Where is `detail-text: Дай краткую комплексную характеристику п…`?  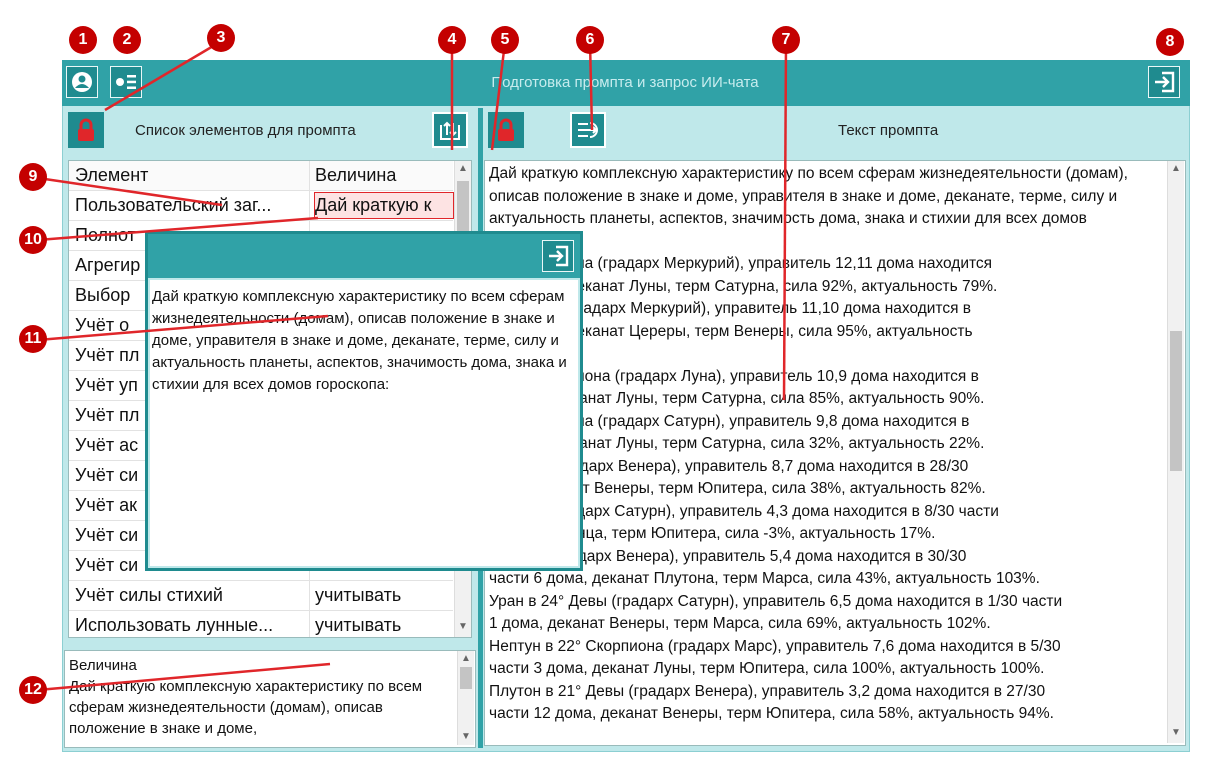
detail-text: Дай краткую комплексную характеристику п… is located at coordinates (246, 707).